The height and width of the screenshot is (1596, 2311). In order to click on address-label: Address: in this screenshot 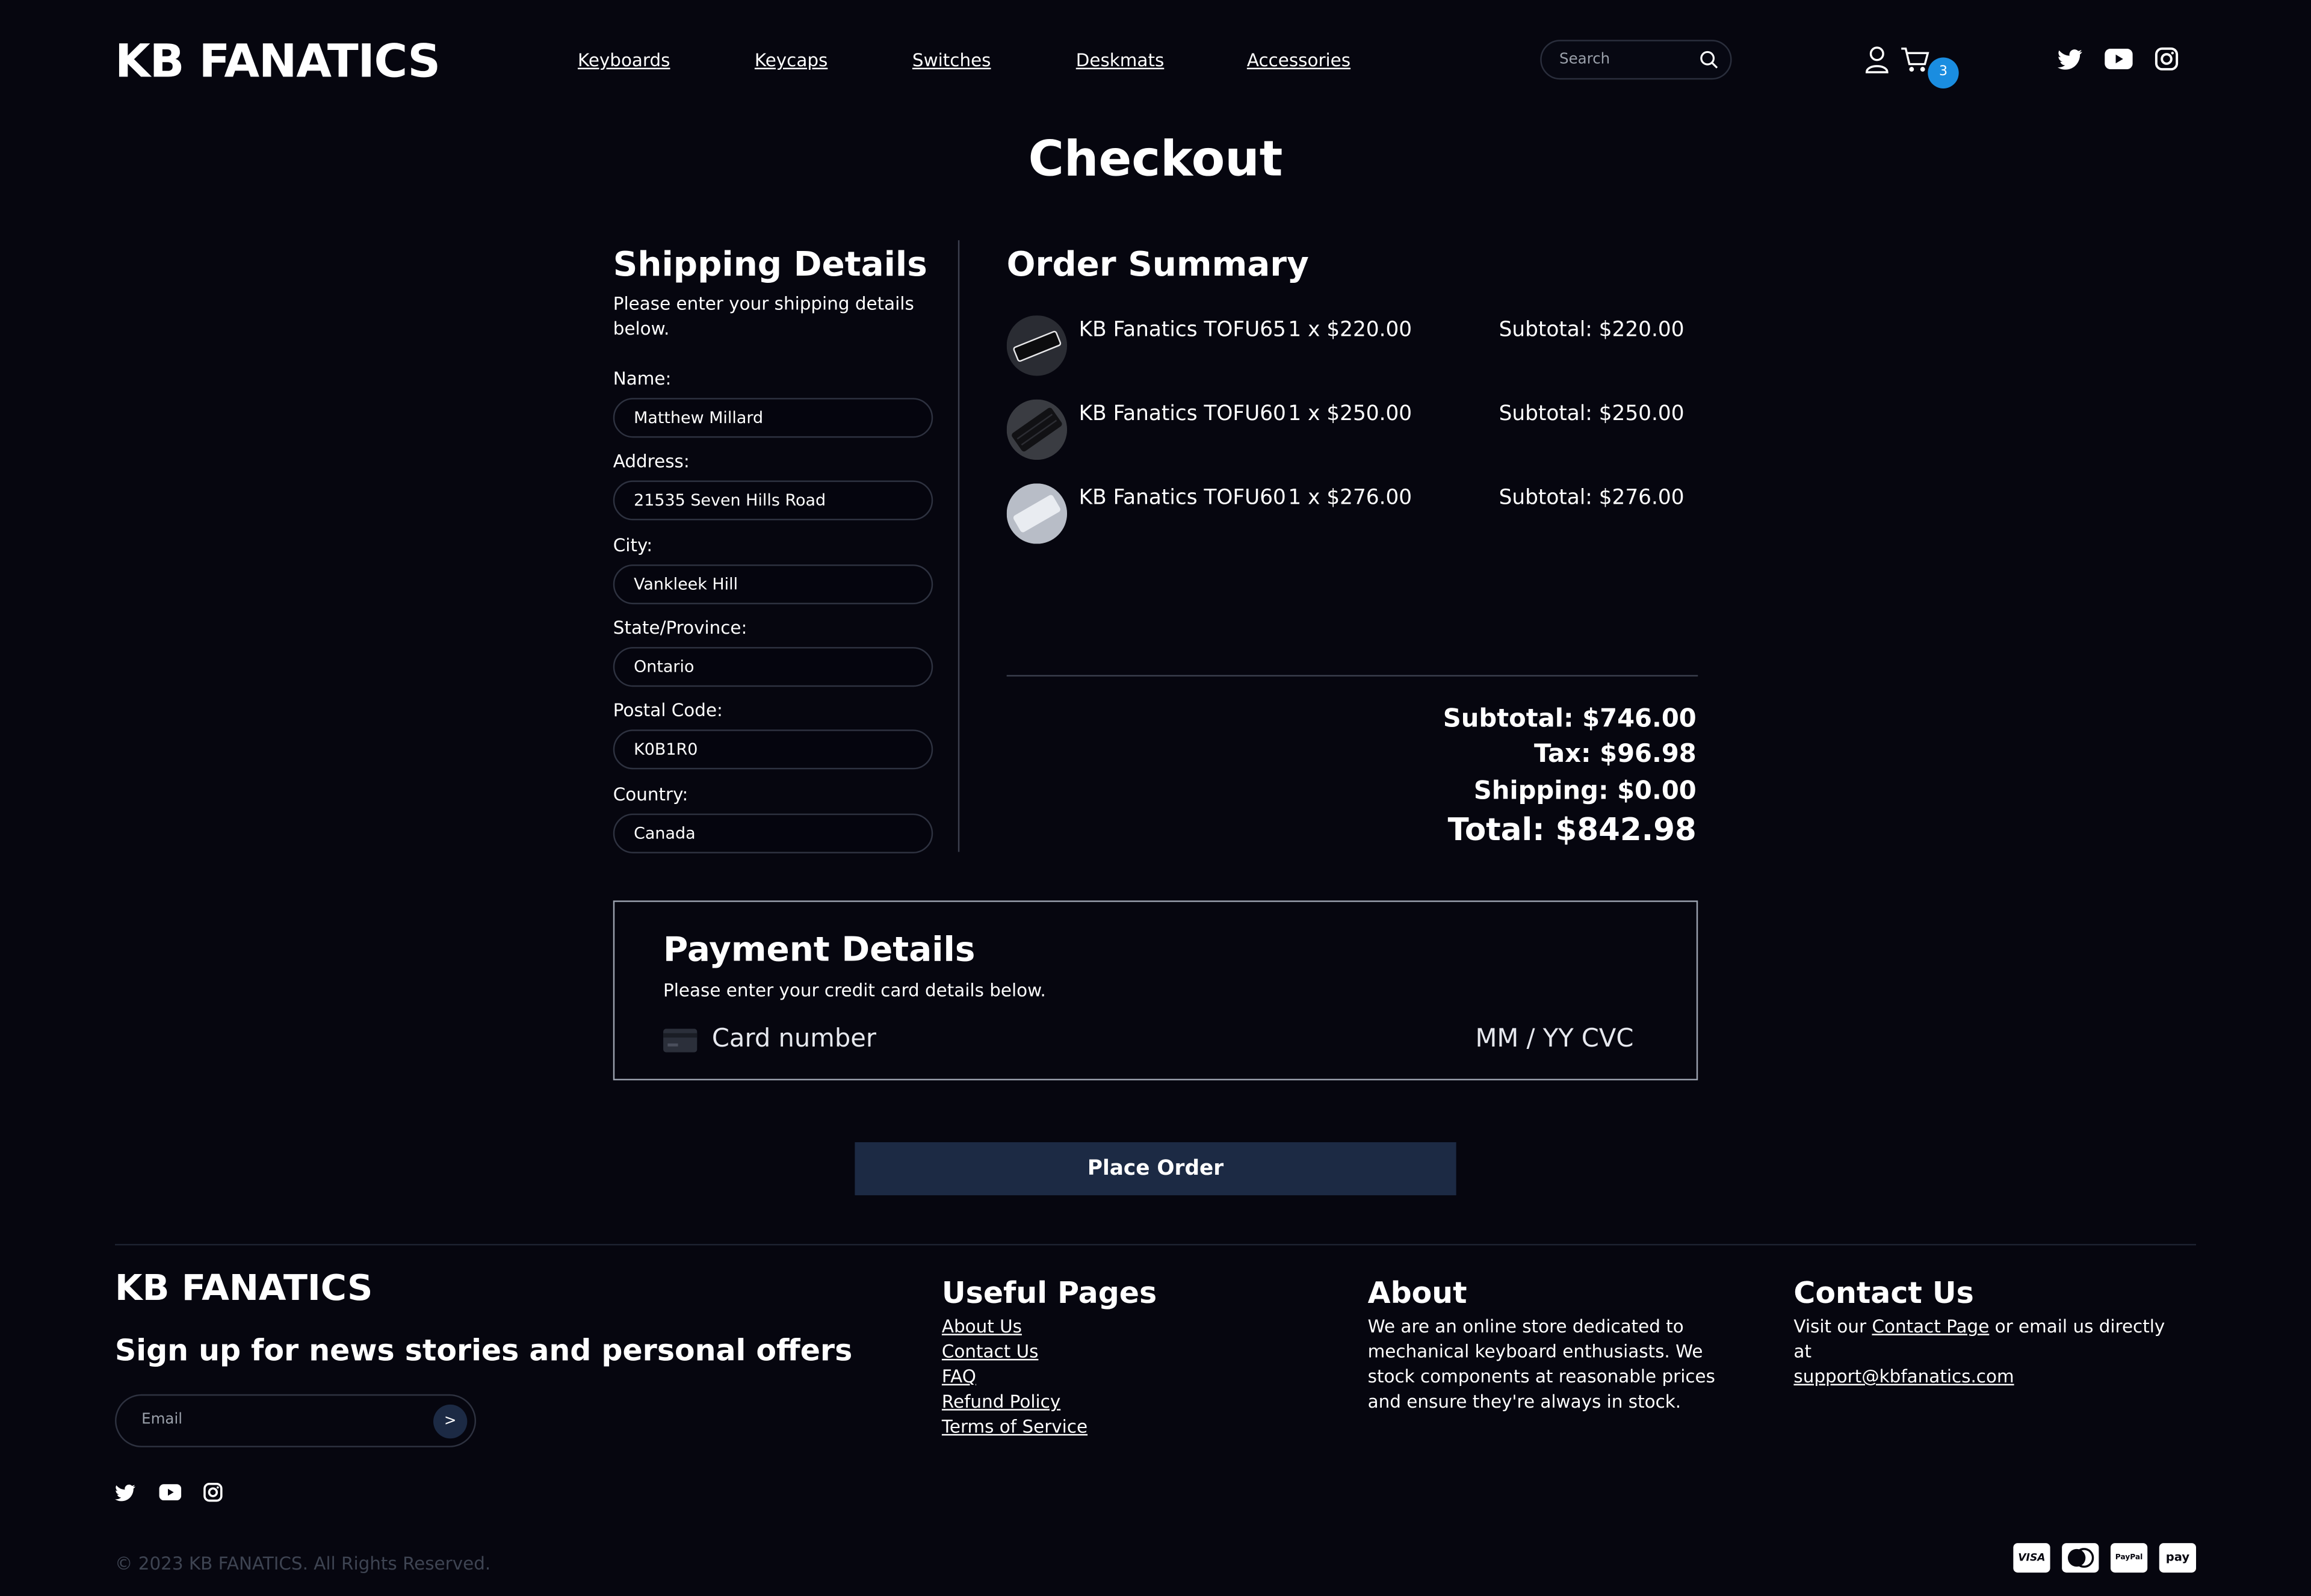, I will do `click(651, 461)`.